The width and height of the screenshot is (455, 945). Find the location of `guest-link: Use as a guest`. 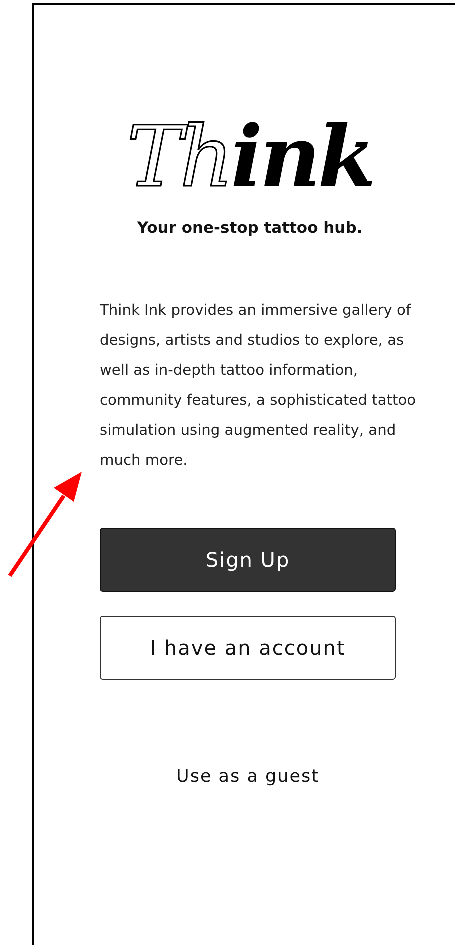

guest-link: Use as a guest is located at coordinates (248, 777).